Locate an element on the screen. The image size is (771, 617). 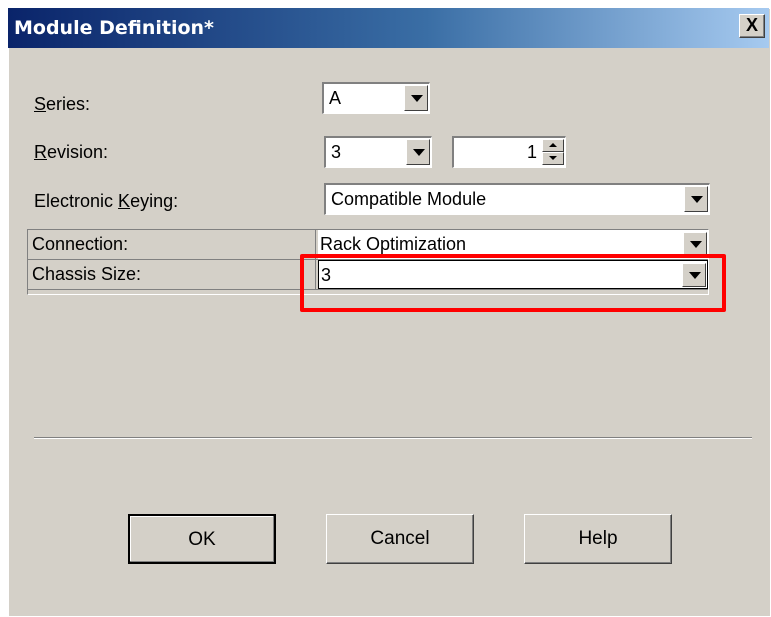
series-value: A is located at coordinates (335, 98).